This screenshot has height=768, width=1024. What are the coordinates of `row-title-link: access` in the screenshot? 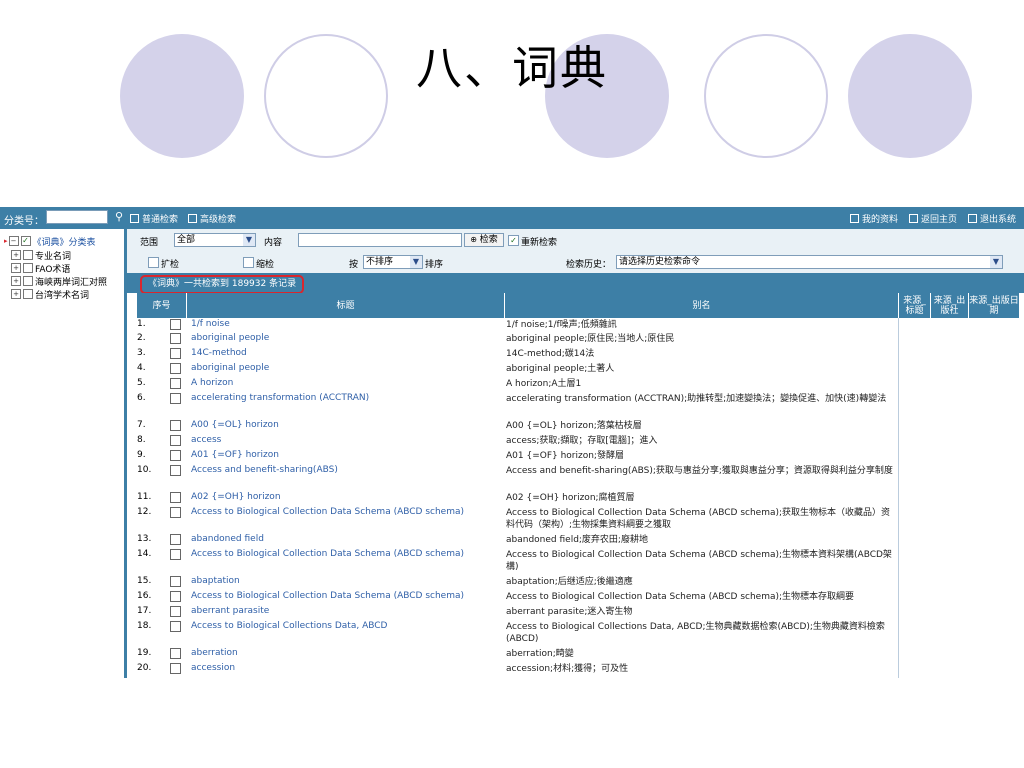 It's located at (346, 440).